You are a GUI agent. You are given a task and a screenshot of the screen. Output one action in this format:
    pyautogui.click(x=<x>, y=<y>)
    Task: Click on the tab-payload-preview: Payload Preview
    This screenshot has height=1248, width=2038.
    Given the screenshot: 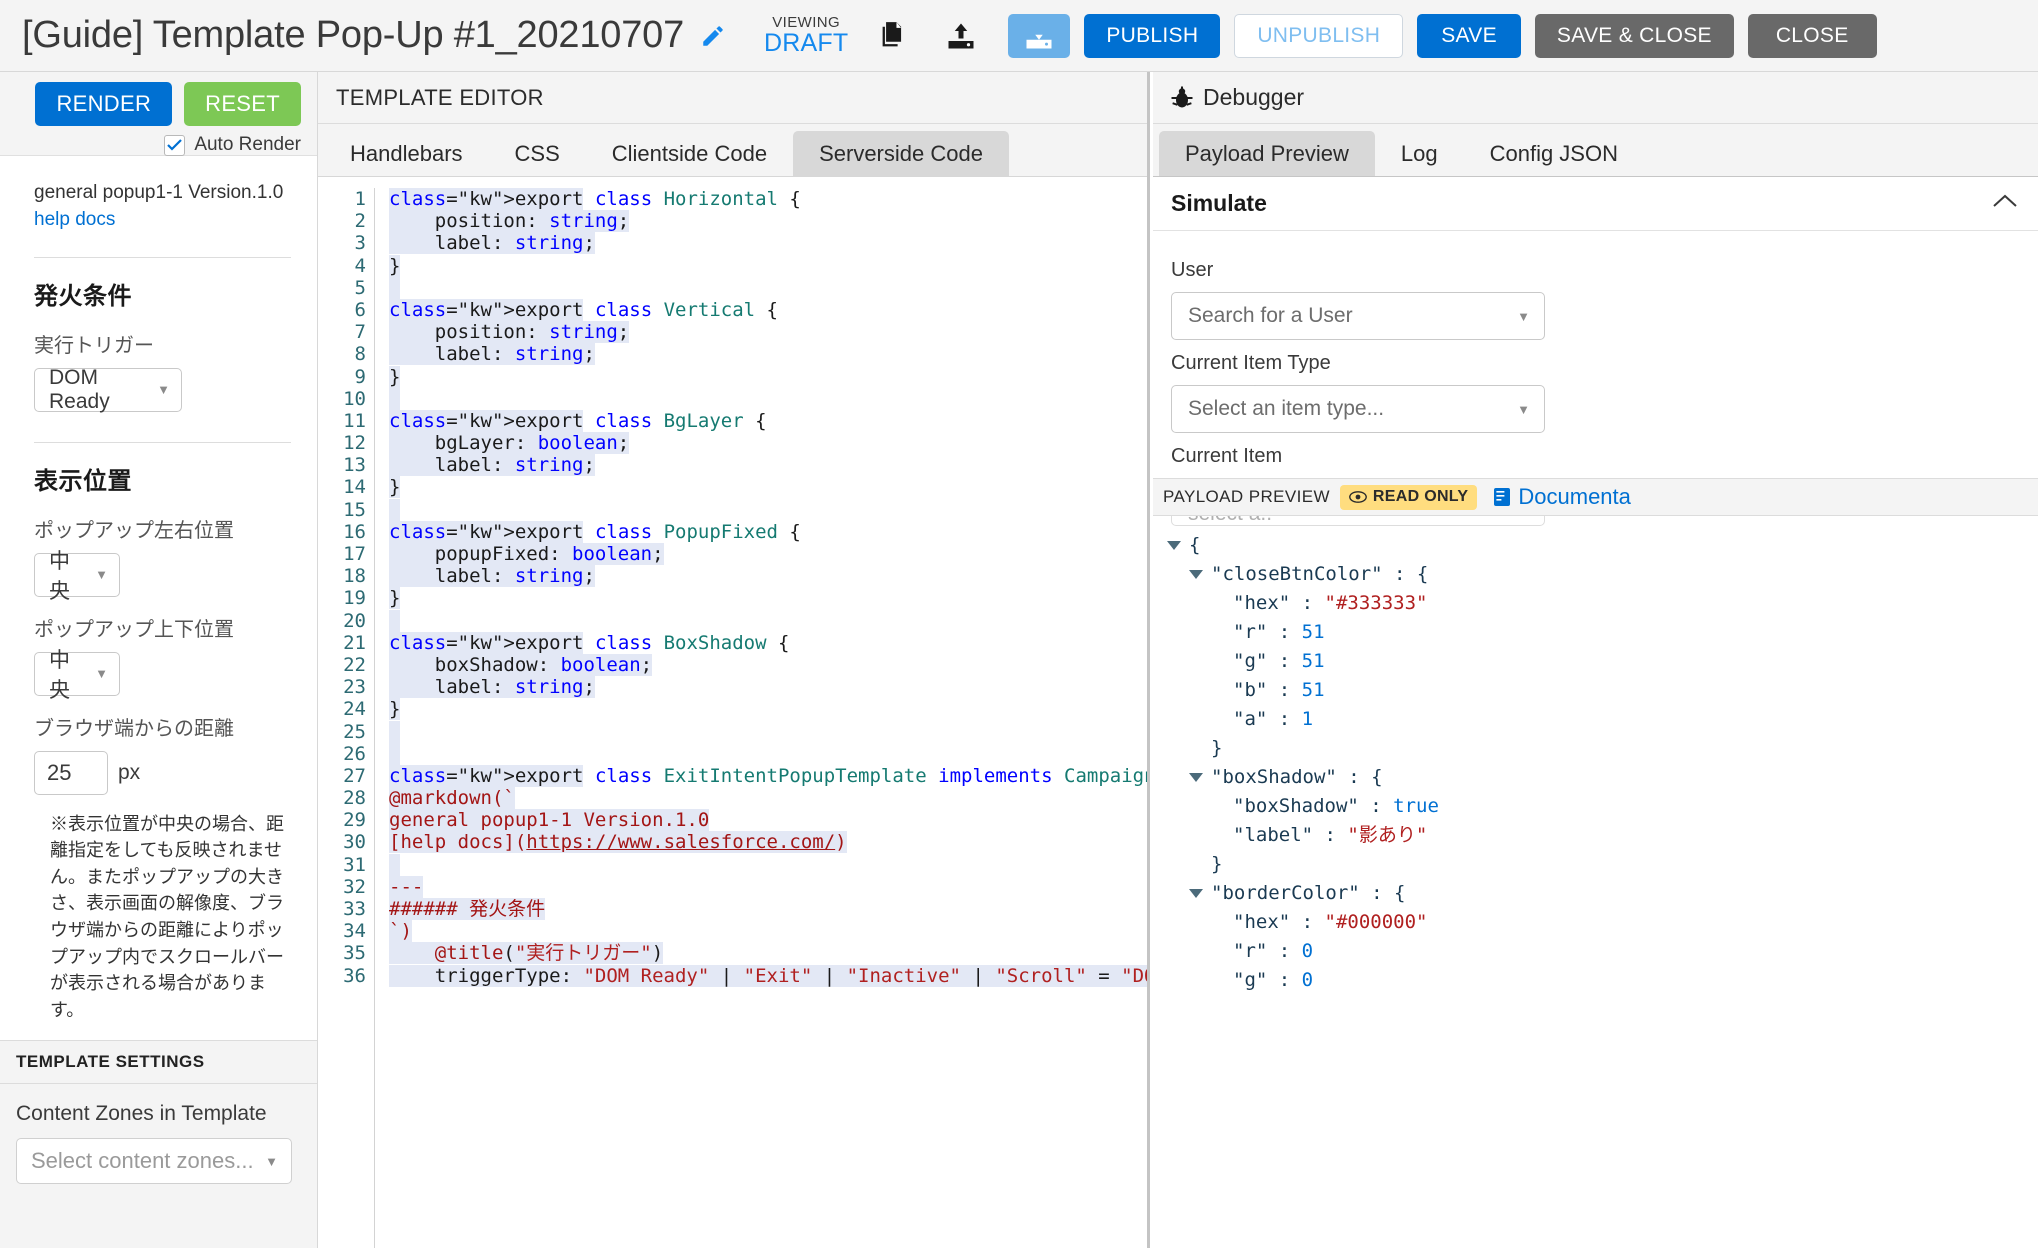 What is the action you would take?
    pyautogui.click(x=1267, y=153)
    